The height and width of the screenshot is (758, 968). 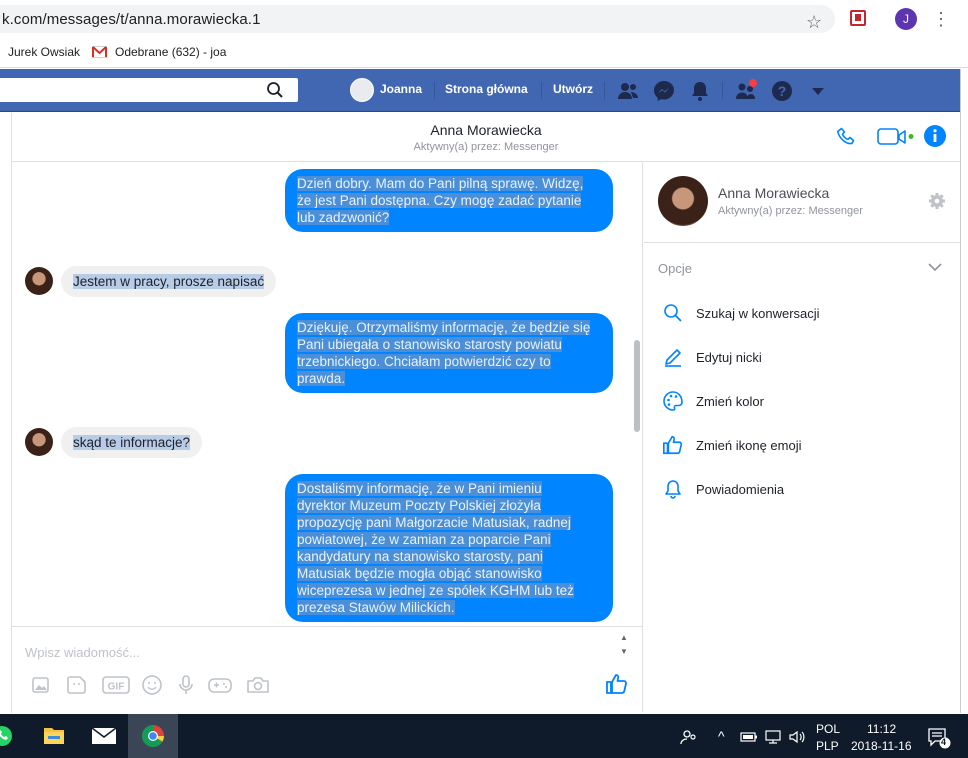 I want to click on window-edge, so click(x=964, y=391).